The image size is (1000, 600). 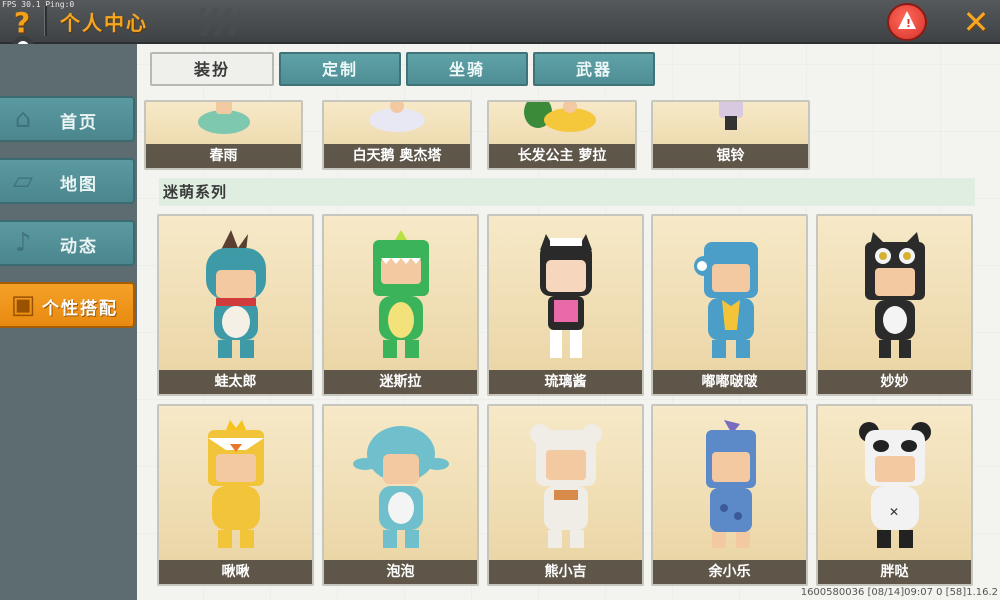 What do you see at coordinates (79, 185) in the screenshot?
I see `sidebar-item-label: 地图` at bounding box center [79, 185].